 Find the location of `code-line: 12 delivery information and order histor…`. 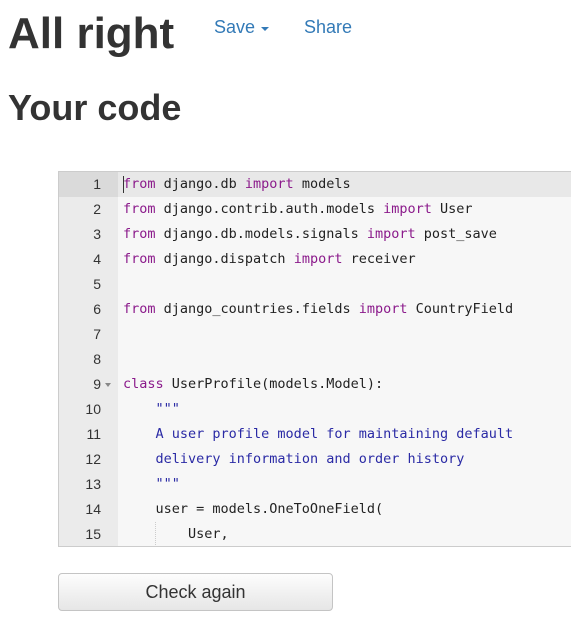

code-line: 12 delivery information and order histor… is located at coordinates (315, 459).